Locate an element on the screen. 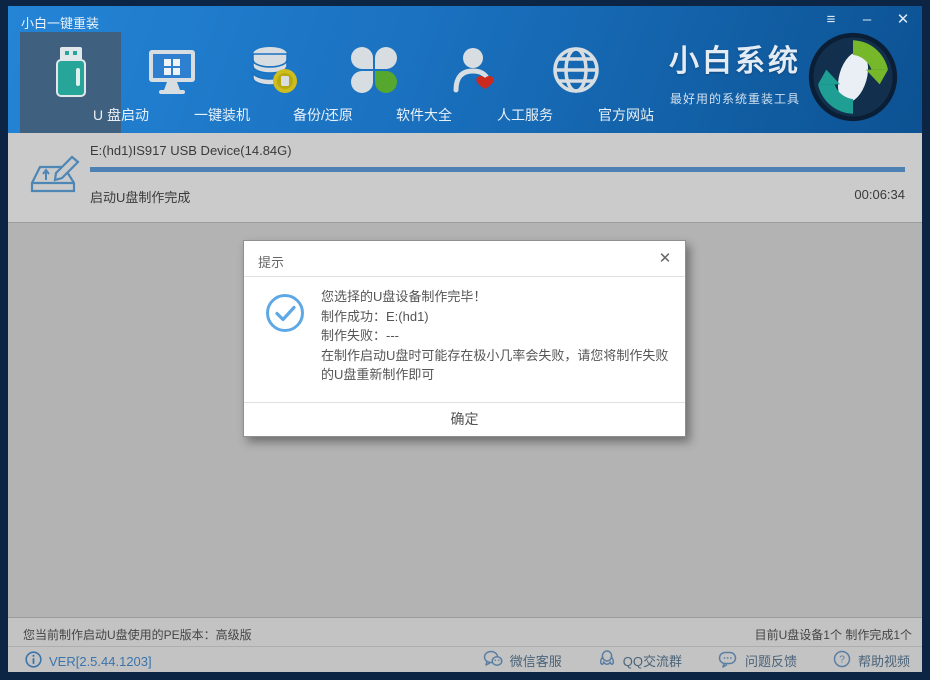 Image resolution: width=930 pixels, height=680 pixels. dialog-message-line: 您选择的U盘设备制作完毕！ is located at coordinates (404, 296).